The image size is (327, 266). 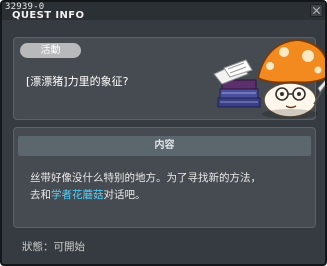 I want to click on content-header: 内容, so click(x=164, y=146).